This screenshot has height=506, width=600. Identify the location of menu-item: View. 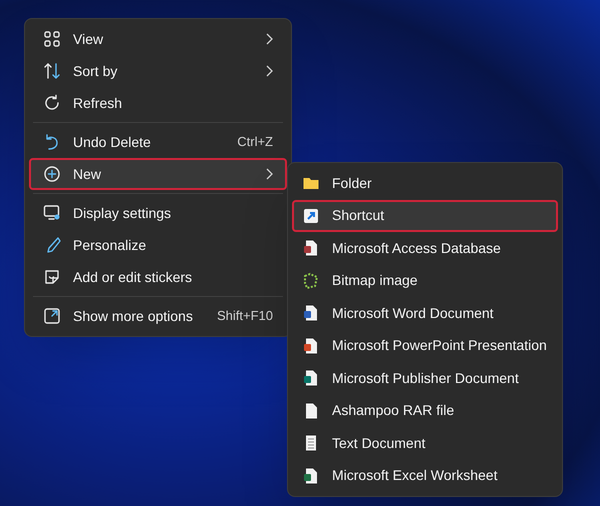
(158, 39).